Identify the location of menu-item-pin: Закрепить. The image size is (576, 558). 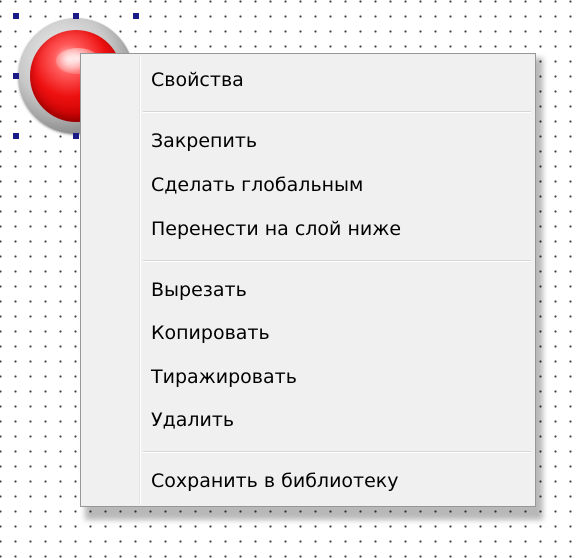
(308, 141).